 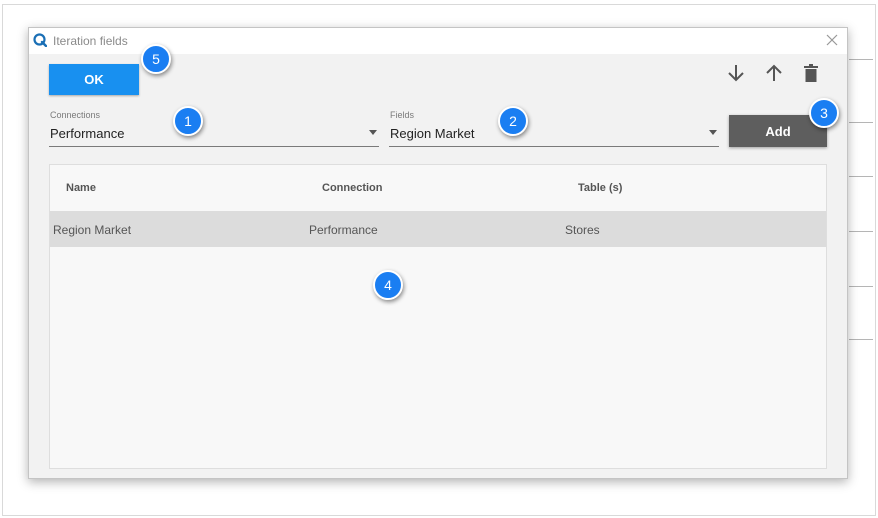 I want to click on dialog-title: Iteration fields, so click(x=90, y=41).